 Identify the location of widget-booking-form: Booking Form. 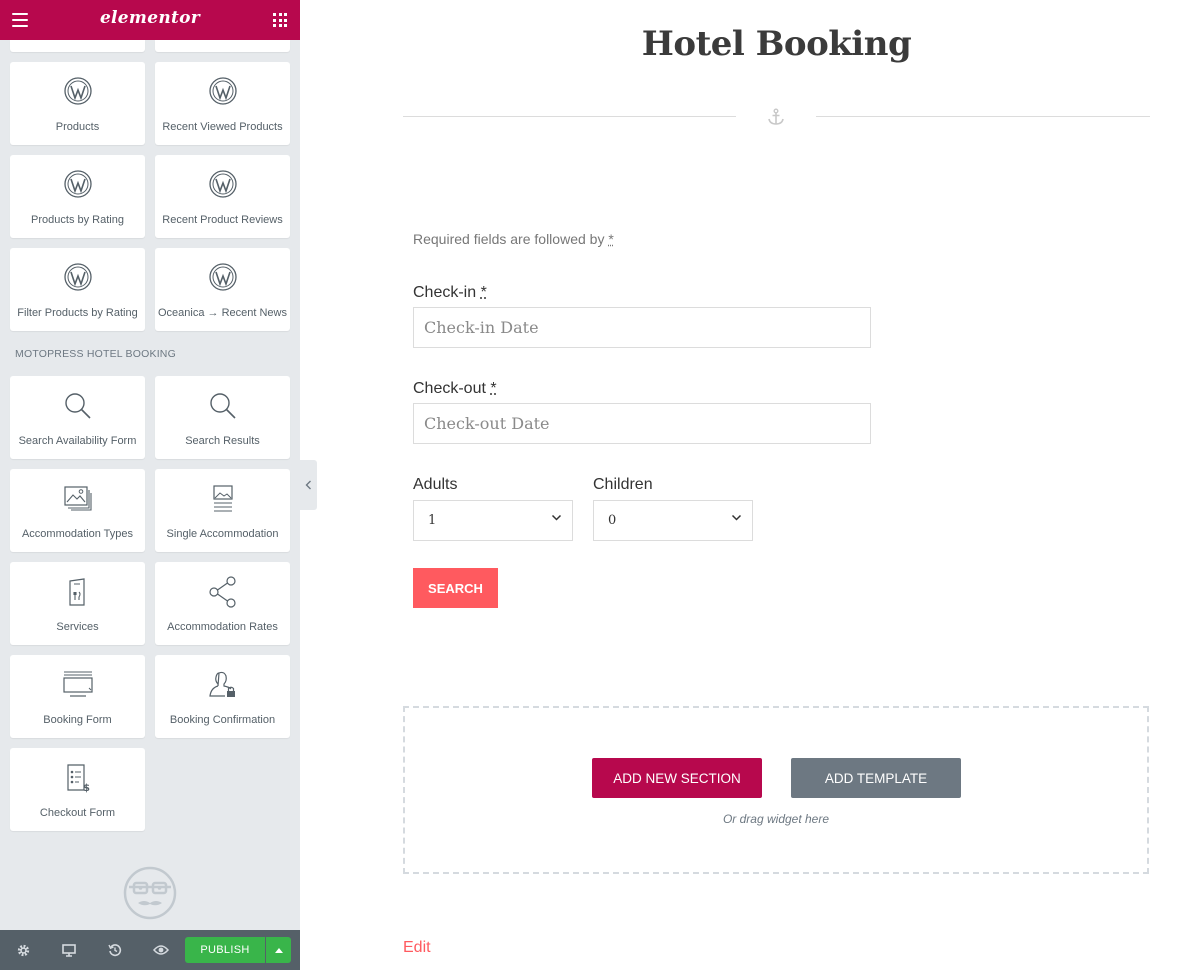
(77, 696).